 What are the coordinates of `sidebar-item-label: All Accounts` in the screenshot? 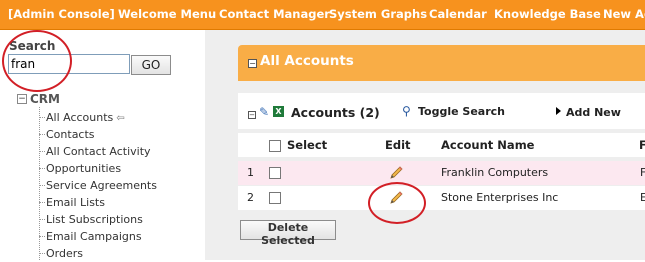 It's located at (80, 117).